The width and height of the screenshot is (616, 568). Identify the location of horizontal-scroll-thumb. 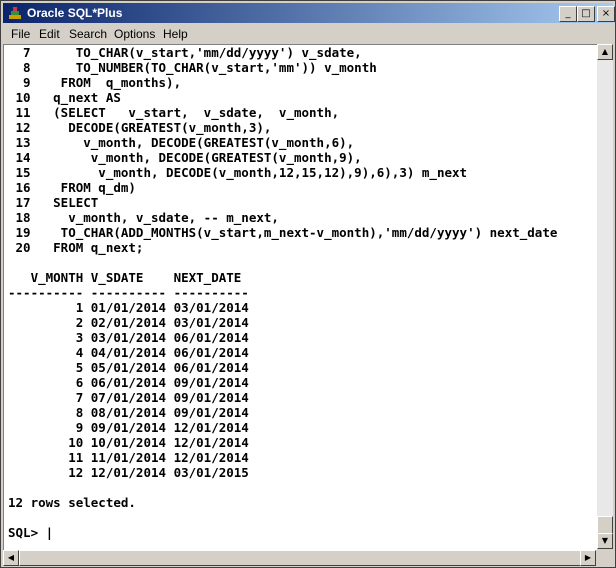
(300, 558).